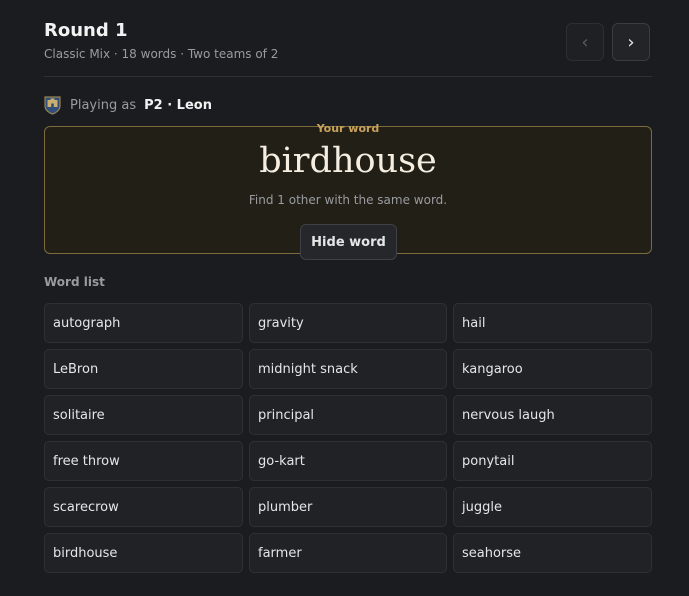 This screenshot has width=689, height=596. Describe the element at coordinates (161, 54) in the screenshot. I see `round-subtitle: Classic Mix · 18 words · Two teams of 2` at that location.